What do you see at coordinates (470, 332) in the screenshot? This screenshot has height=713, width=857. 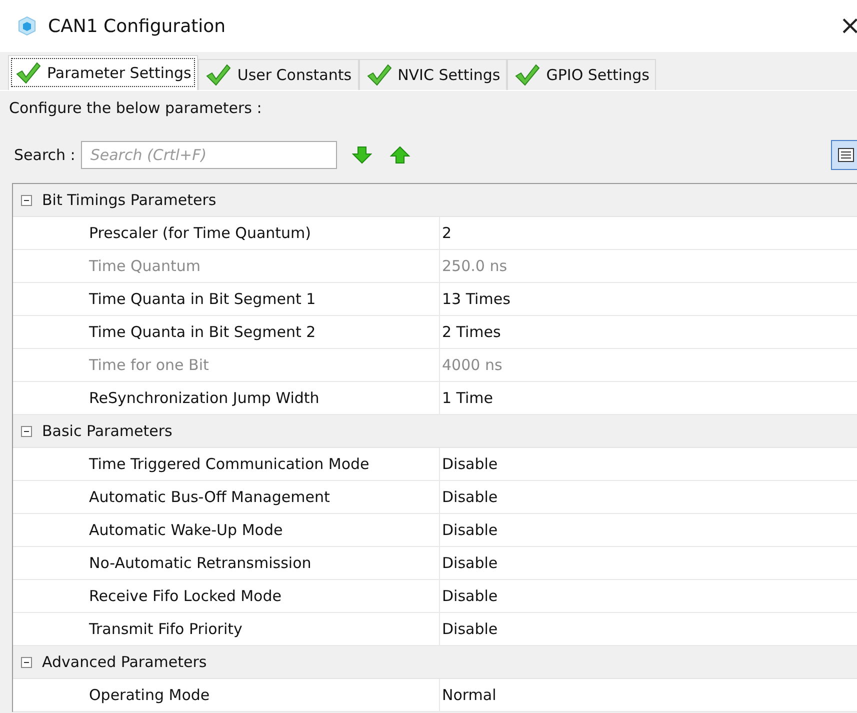 I see `parameter-value: 2 Times` at bounding box center [470, 332].